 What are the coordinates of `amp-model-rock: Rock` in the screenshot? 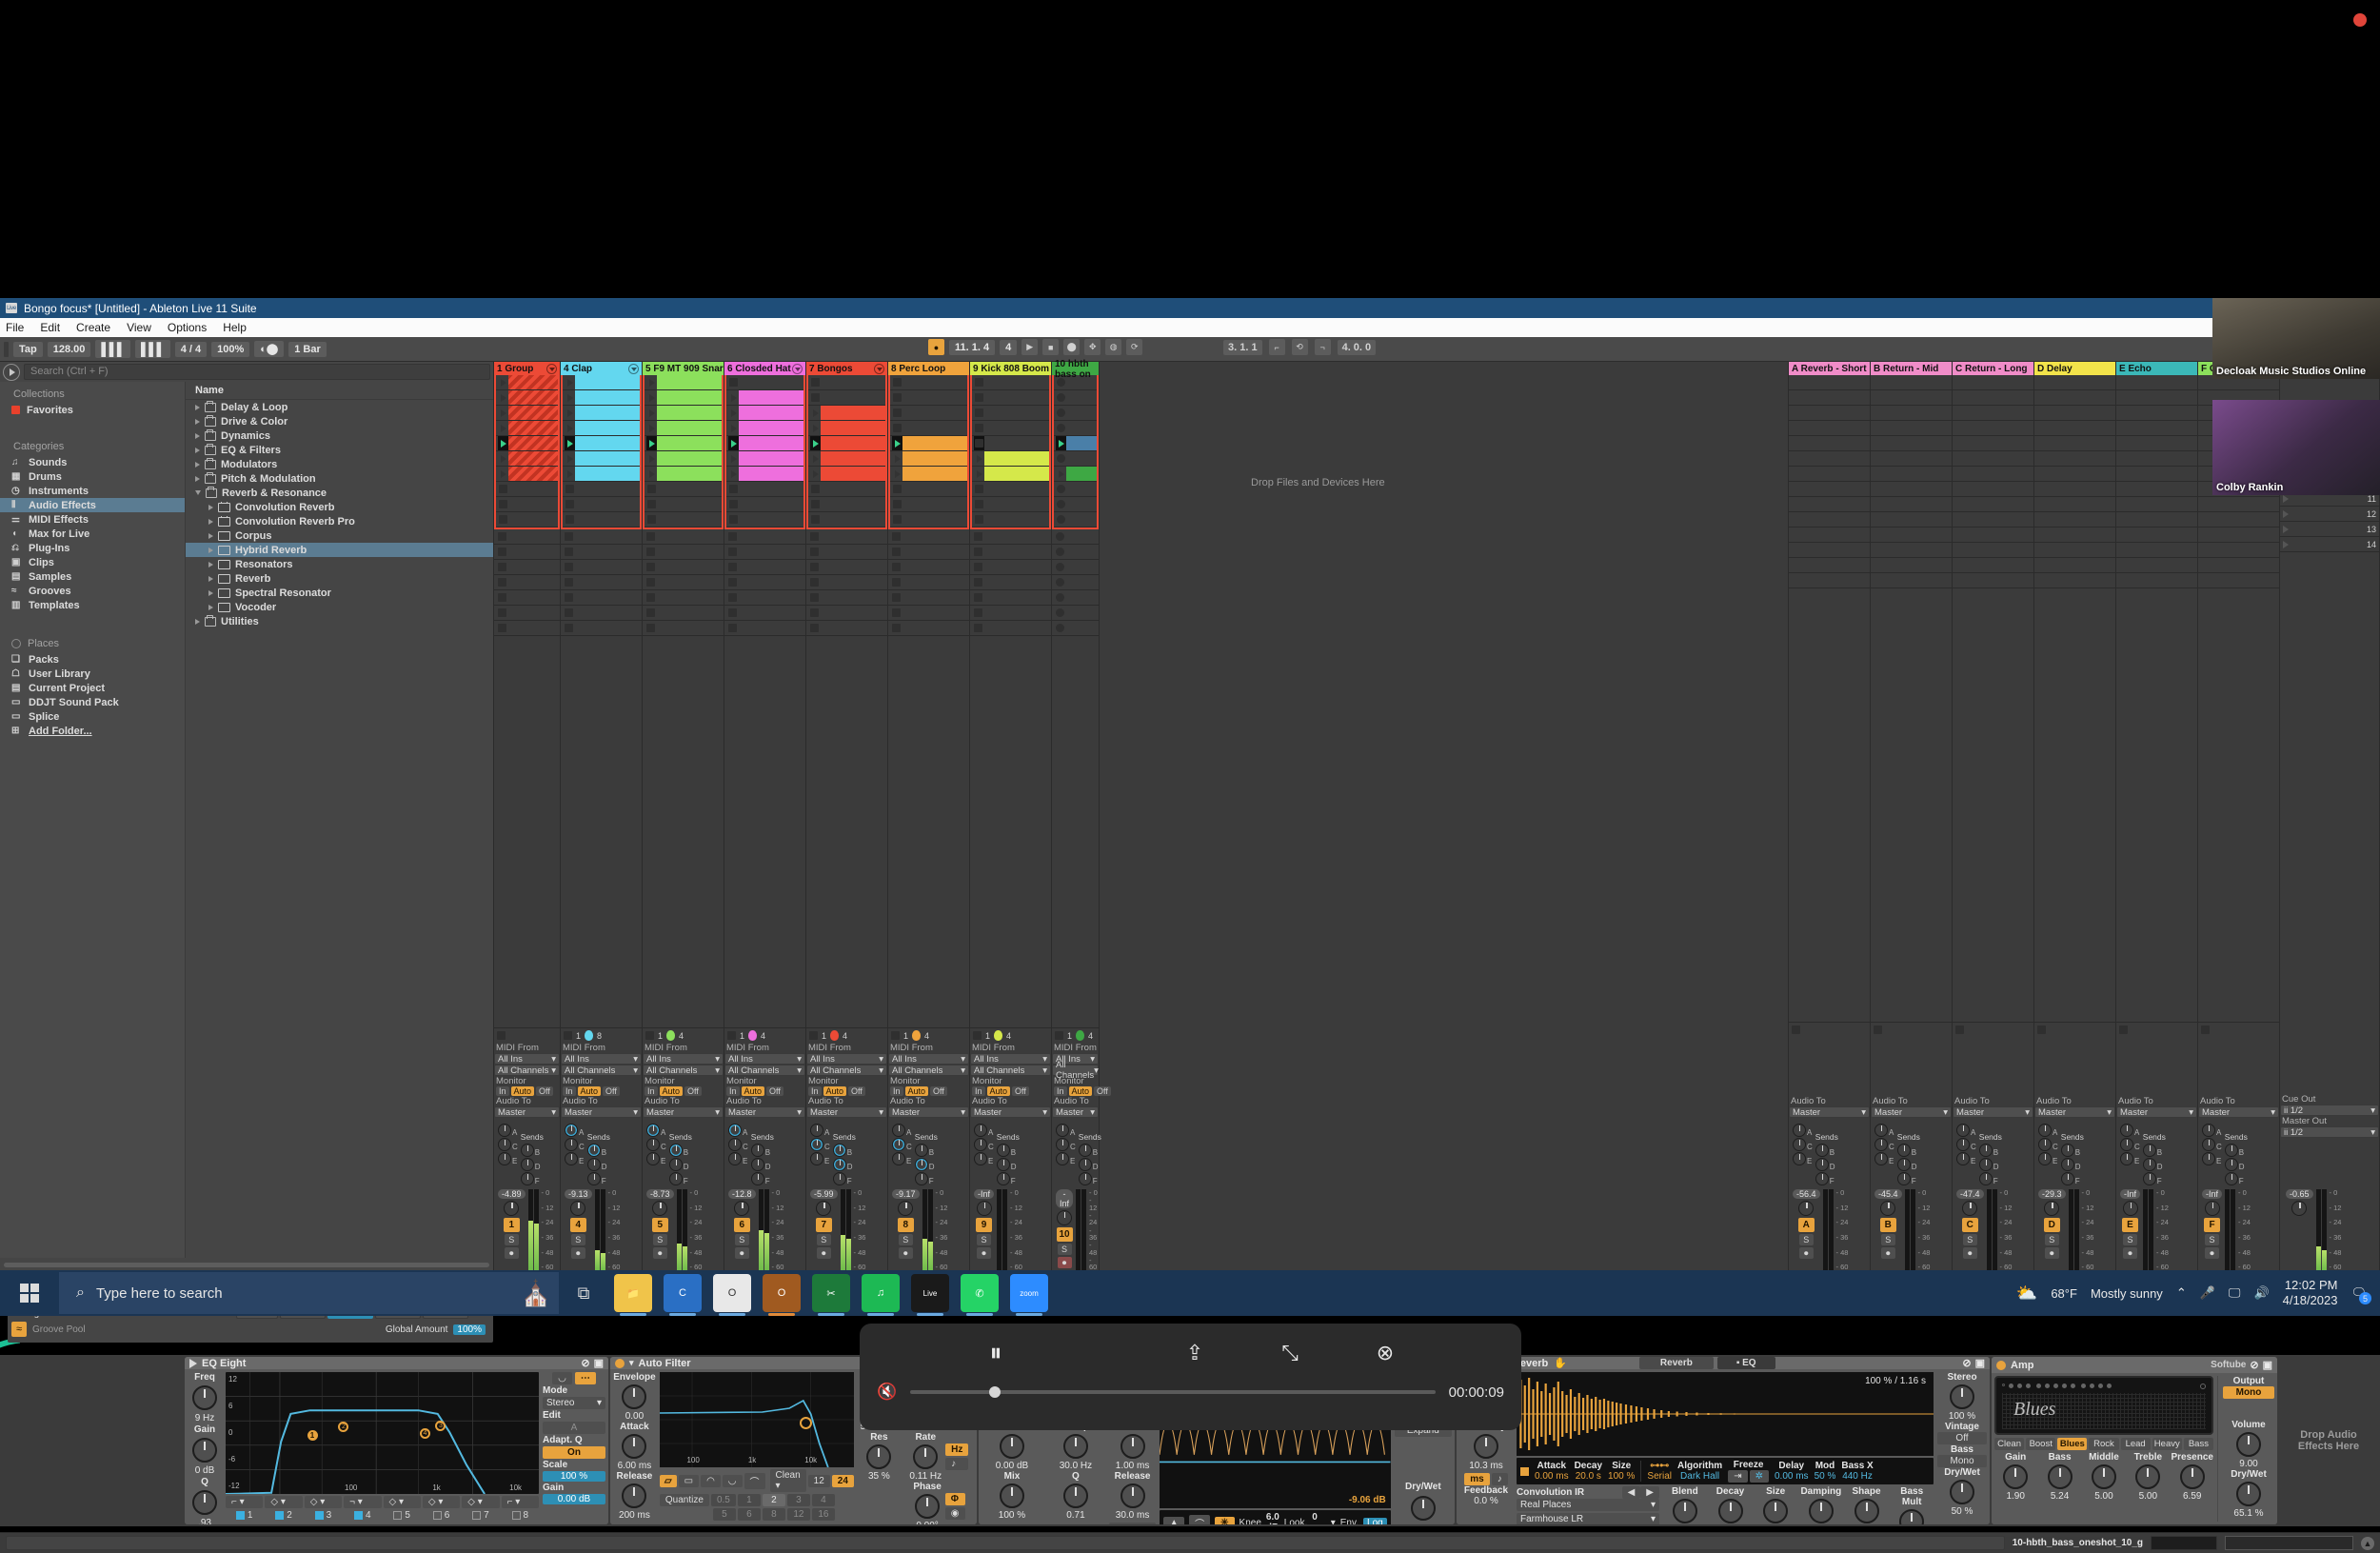 It's located at (2104, 1444).